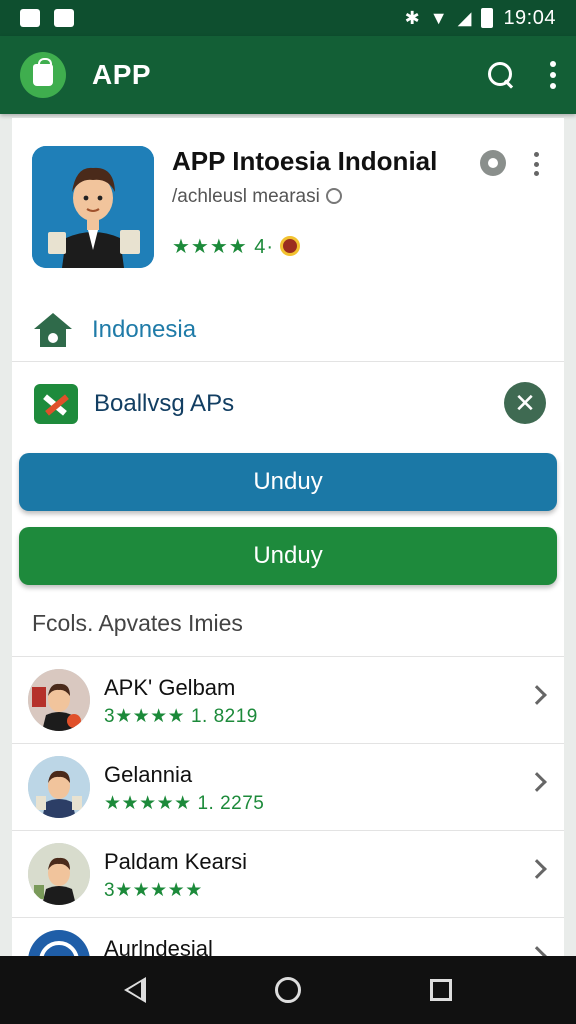  Describe the element at coordinates (135, 990) in the screenshot. I see `back-icon` at that location.